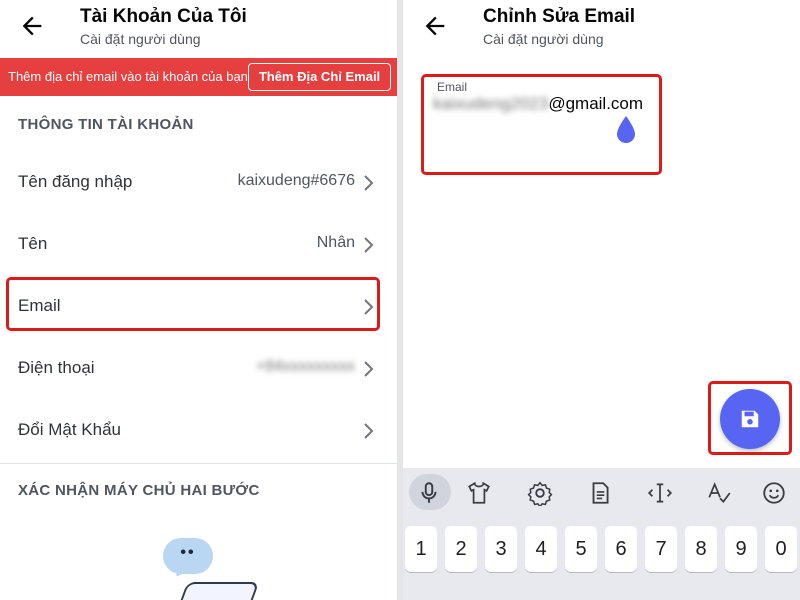  I want to click on row-username: Tên đăng nhập kaixudeng#6676, so click(198, 183).